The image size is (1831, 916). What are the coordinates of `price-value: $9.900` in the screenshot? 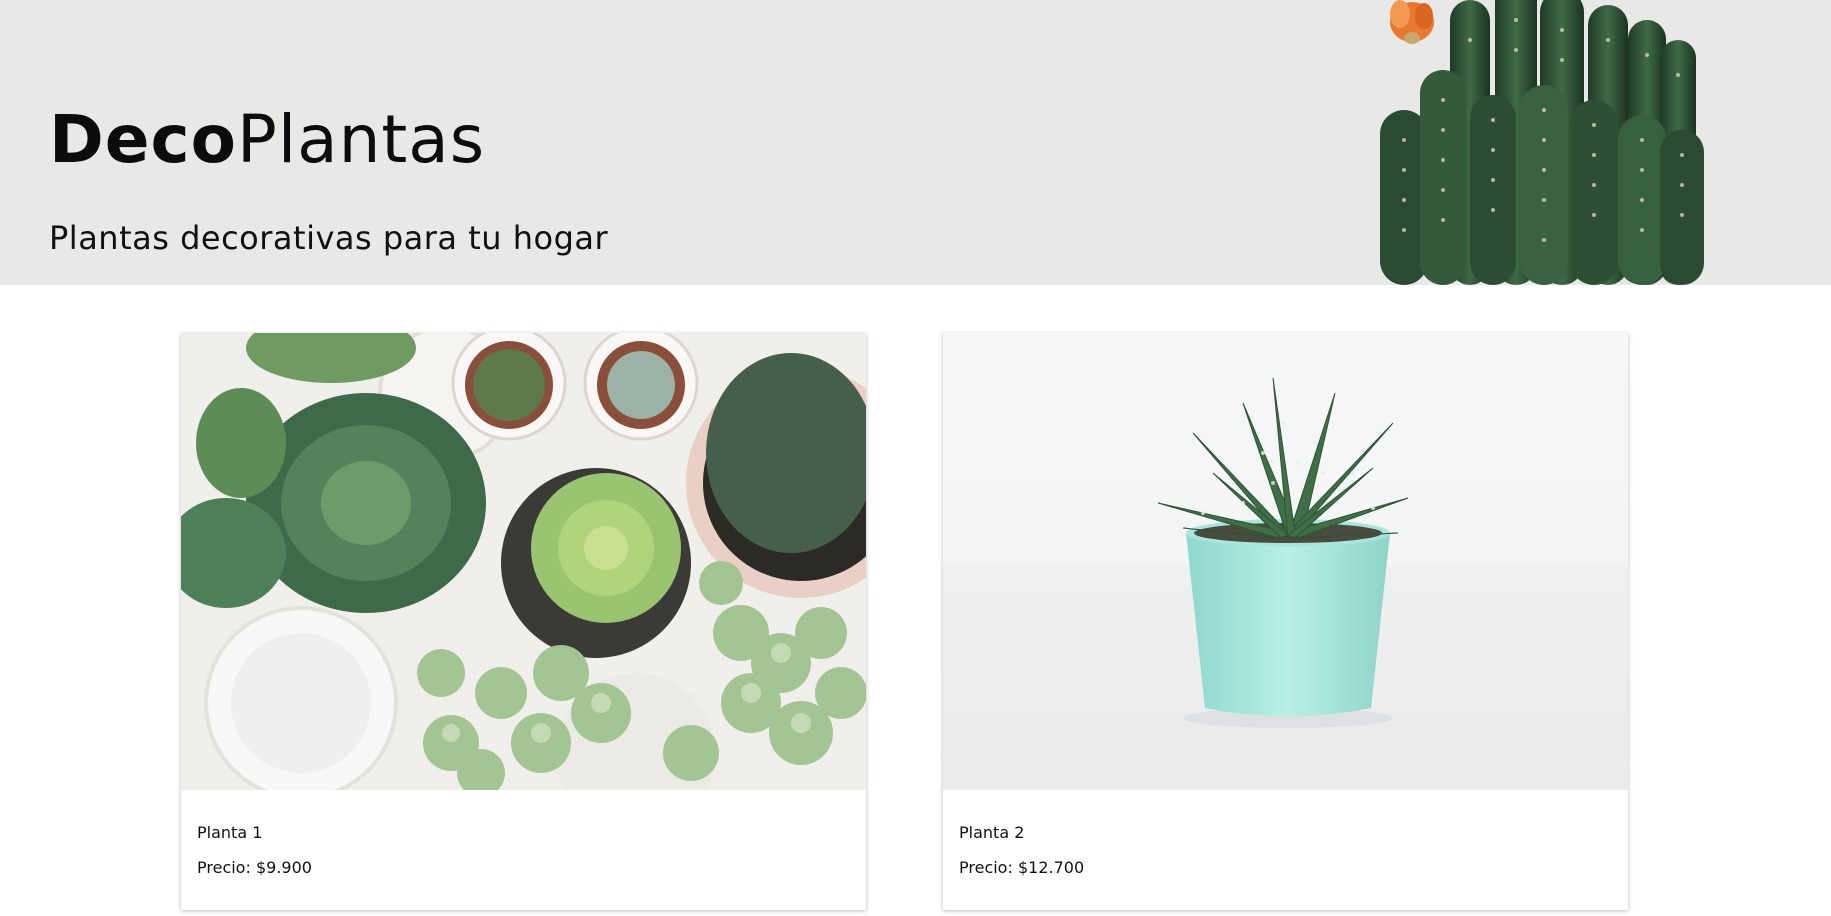 It's located at (283, 867).